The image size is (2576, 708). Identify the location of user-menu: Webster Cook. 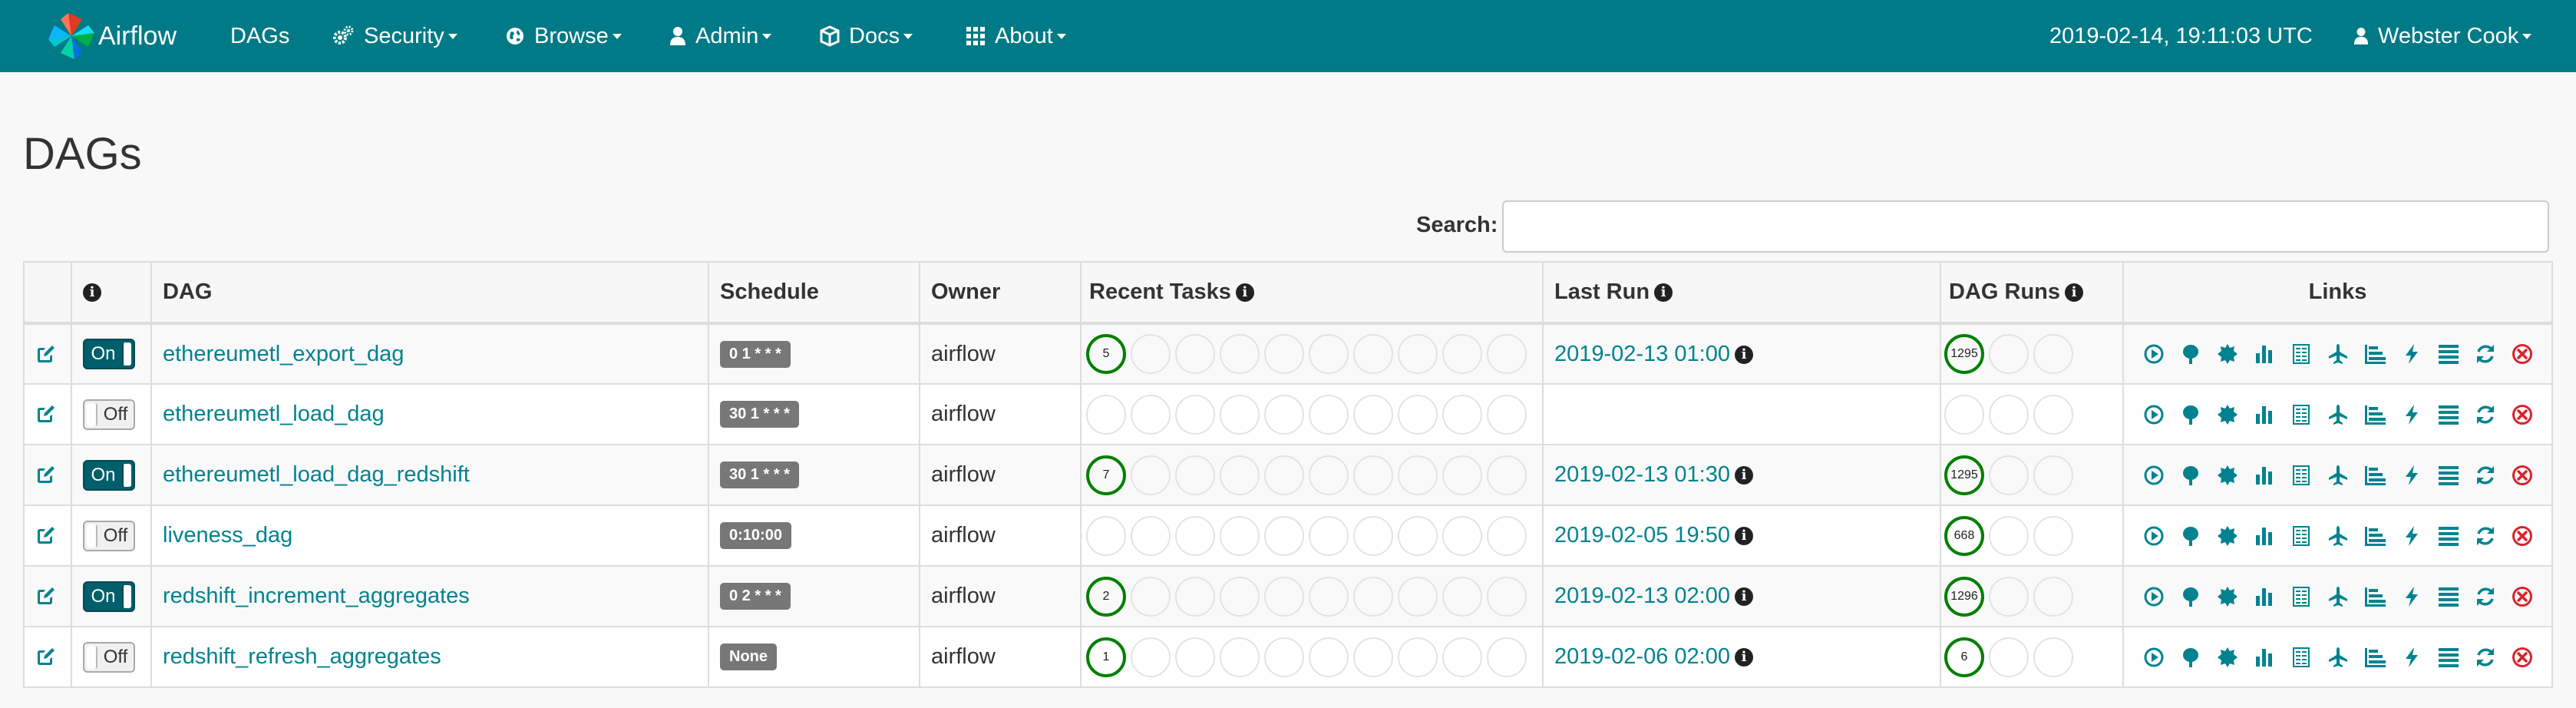
(2442, 36).